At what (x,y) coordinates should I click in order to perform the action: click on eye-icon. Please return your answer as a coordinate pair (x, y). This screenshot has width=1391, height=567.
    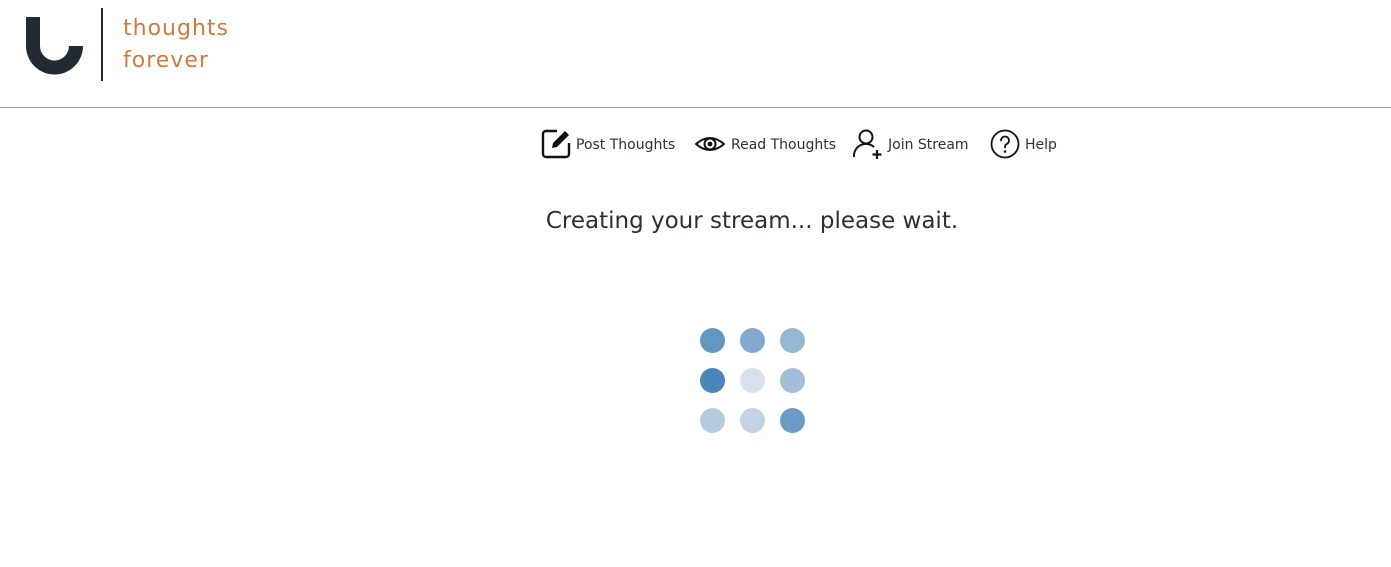
    Looking at the image, I should click on (710, 144).